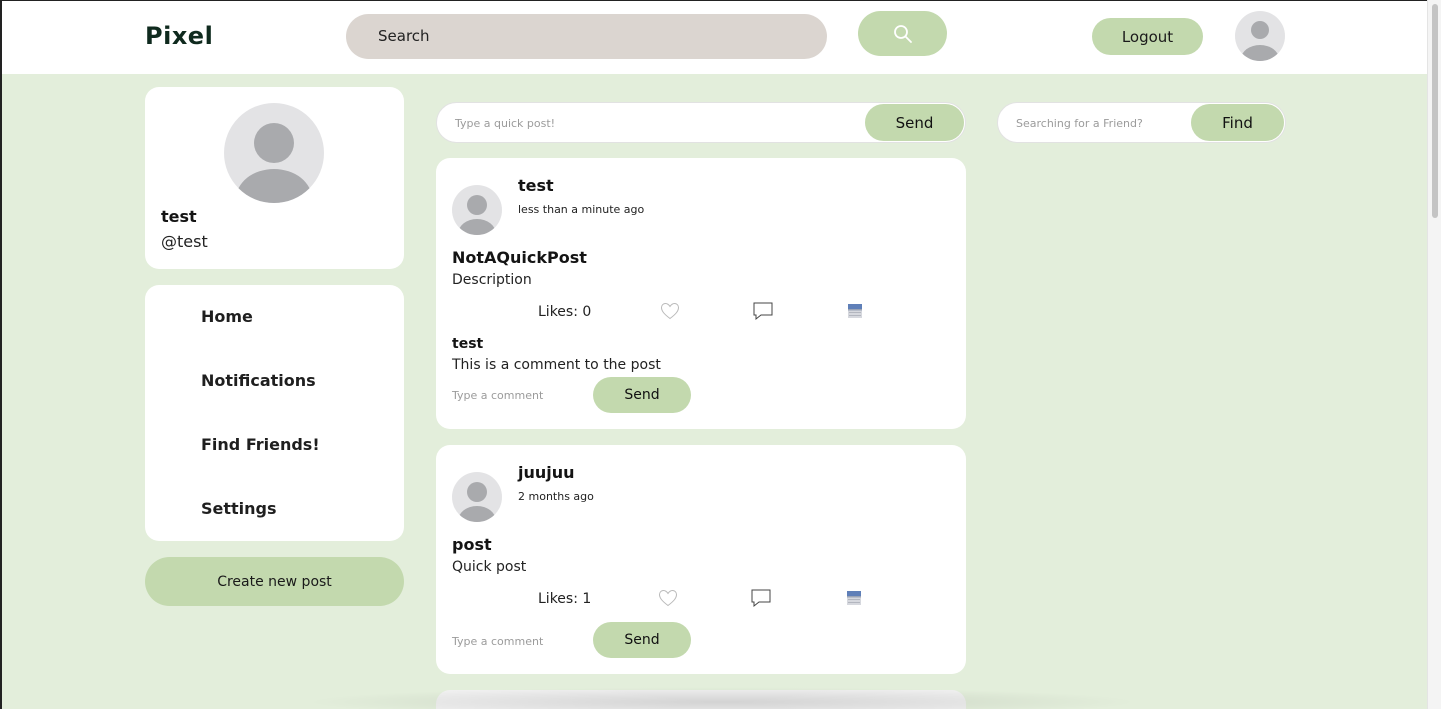 This screenshot has width=1441, height=709. Describe the element at coordinates (722, 698) in the screenshot. I see `bottom-shadow` at that location.